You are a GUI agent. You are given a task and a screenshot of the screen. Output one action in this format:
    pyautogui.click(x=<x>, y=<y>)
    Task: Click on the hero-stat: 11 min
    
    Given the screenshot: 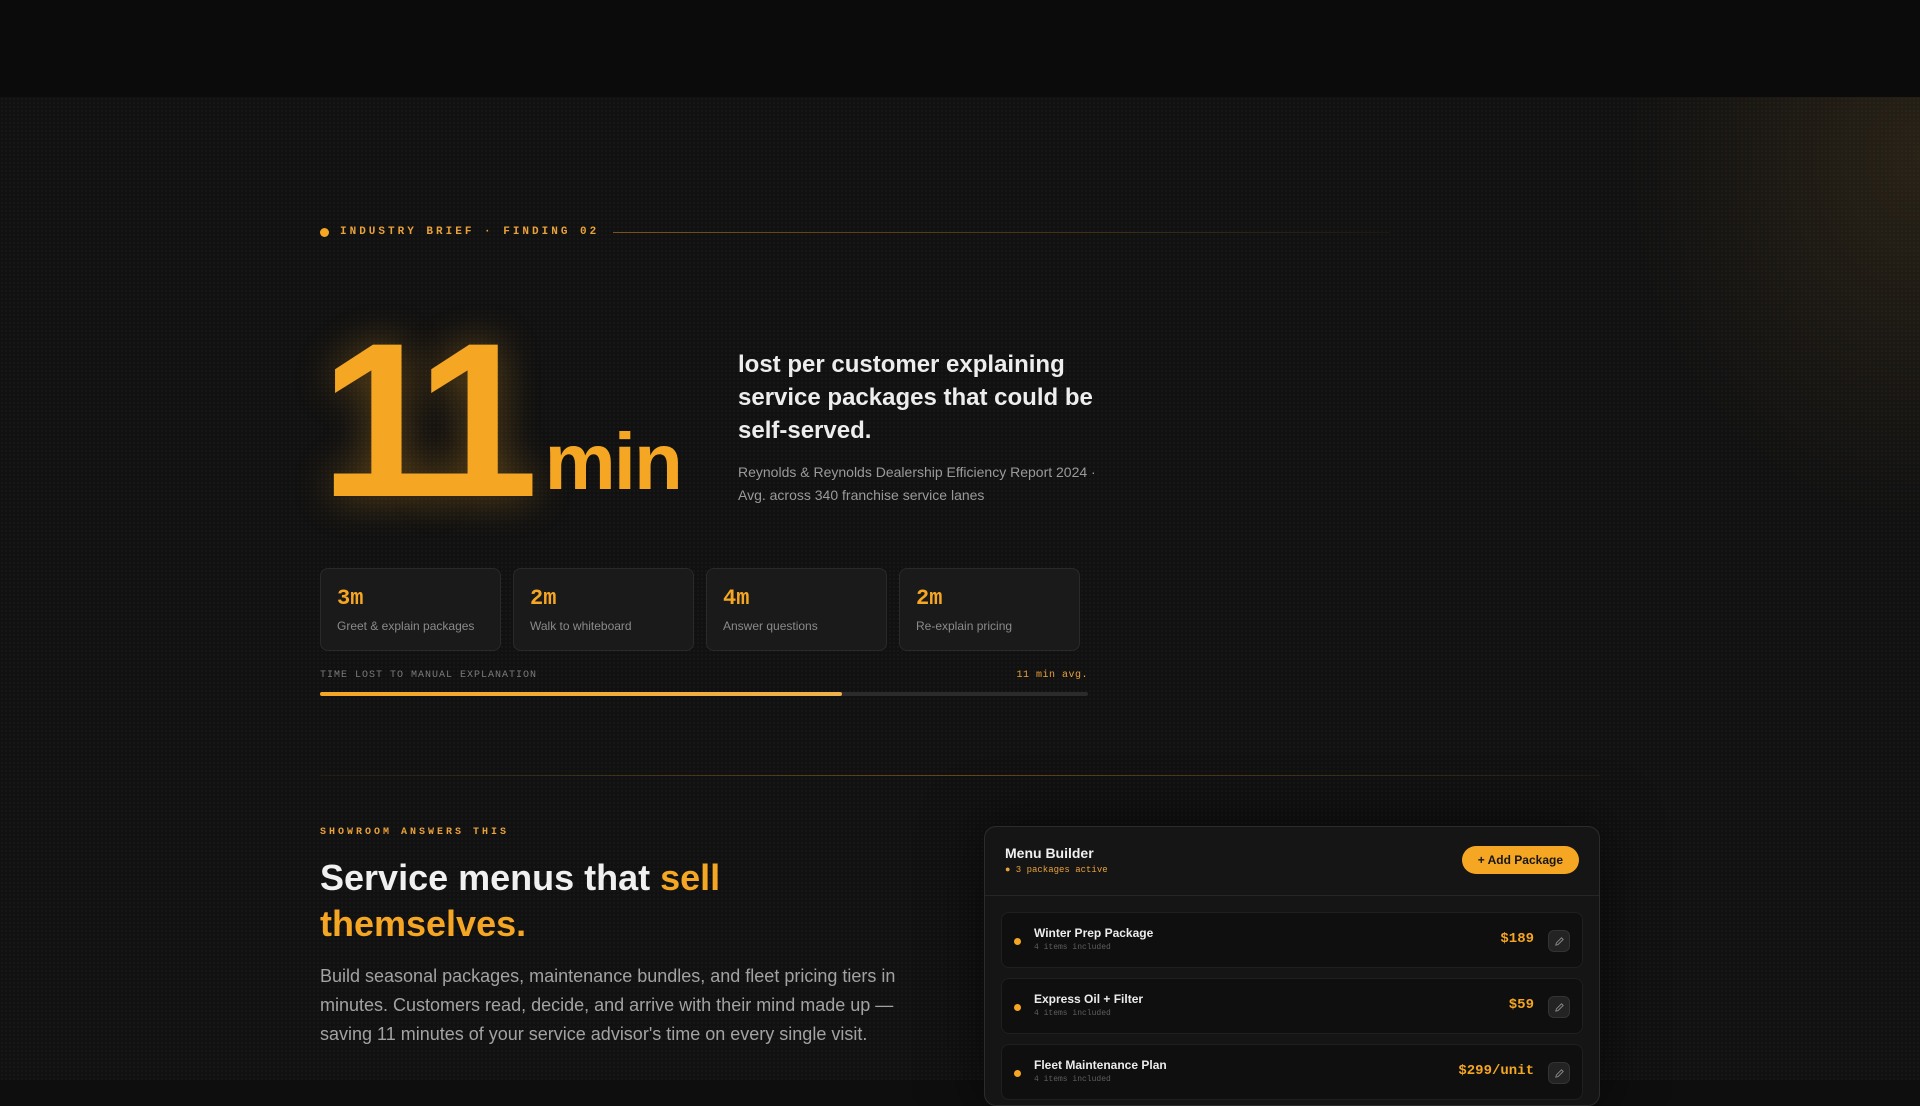 What is the action you would take?
    pyautogui.click(x=501, y=420)
    